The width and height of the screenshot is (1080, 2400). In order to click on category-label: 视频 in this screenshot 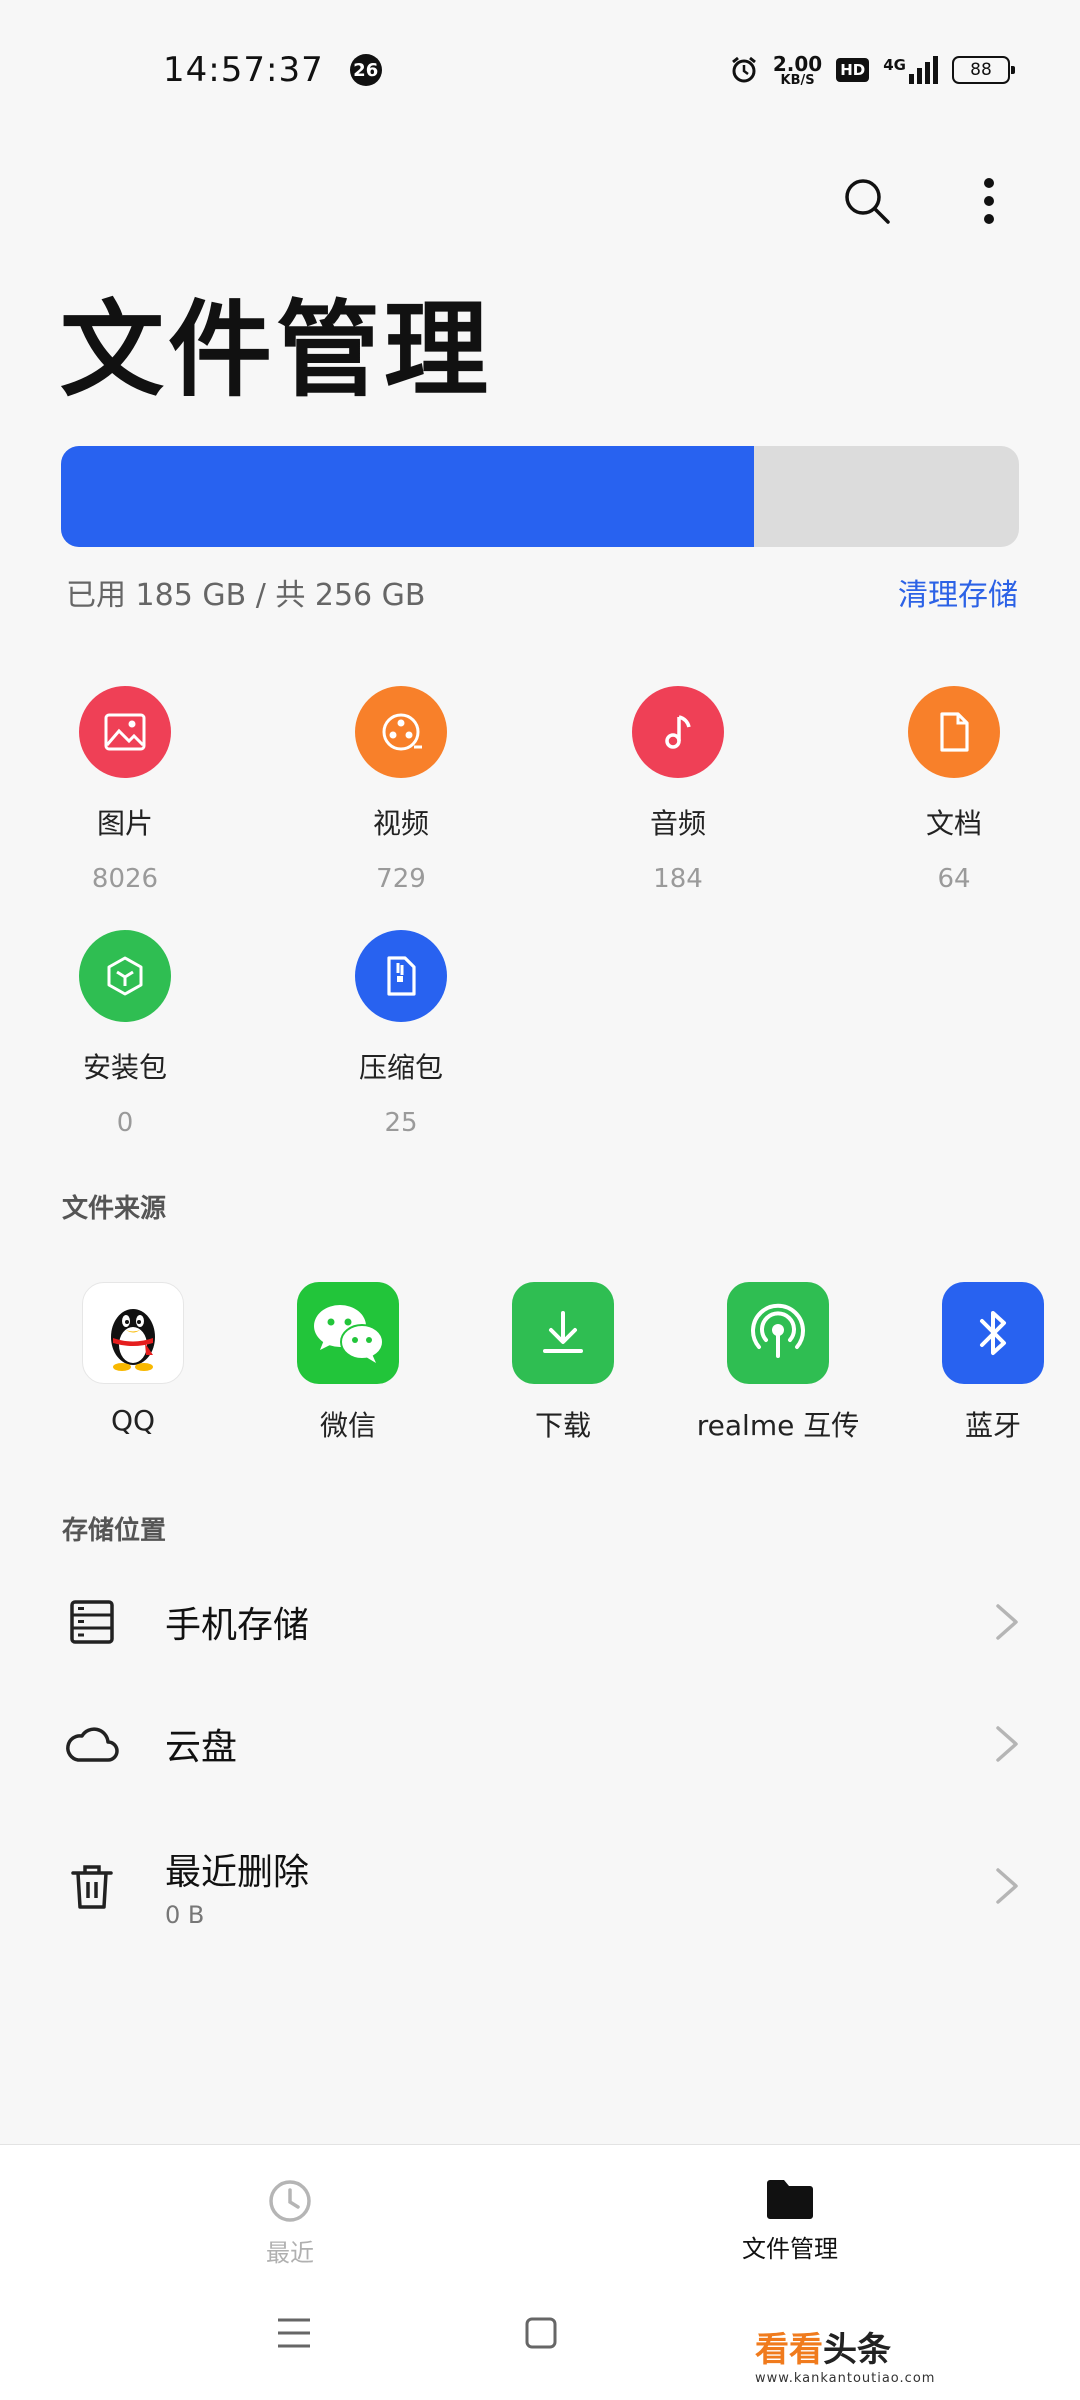, I will do `click(400, 823)`.